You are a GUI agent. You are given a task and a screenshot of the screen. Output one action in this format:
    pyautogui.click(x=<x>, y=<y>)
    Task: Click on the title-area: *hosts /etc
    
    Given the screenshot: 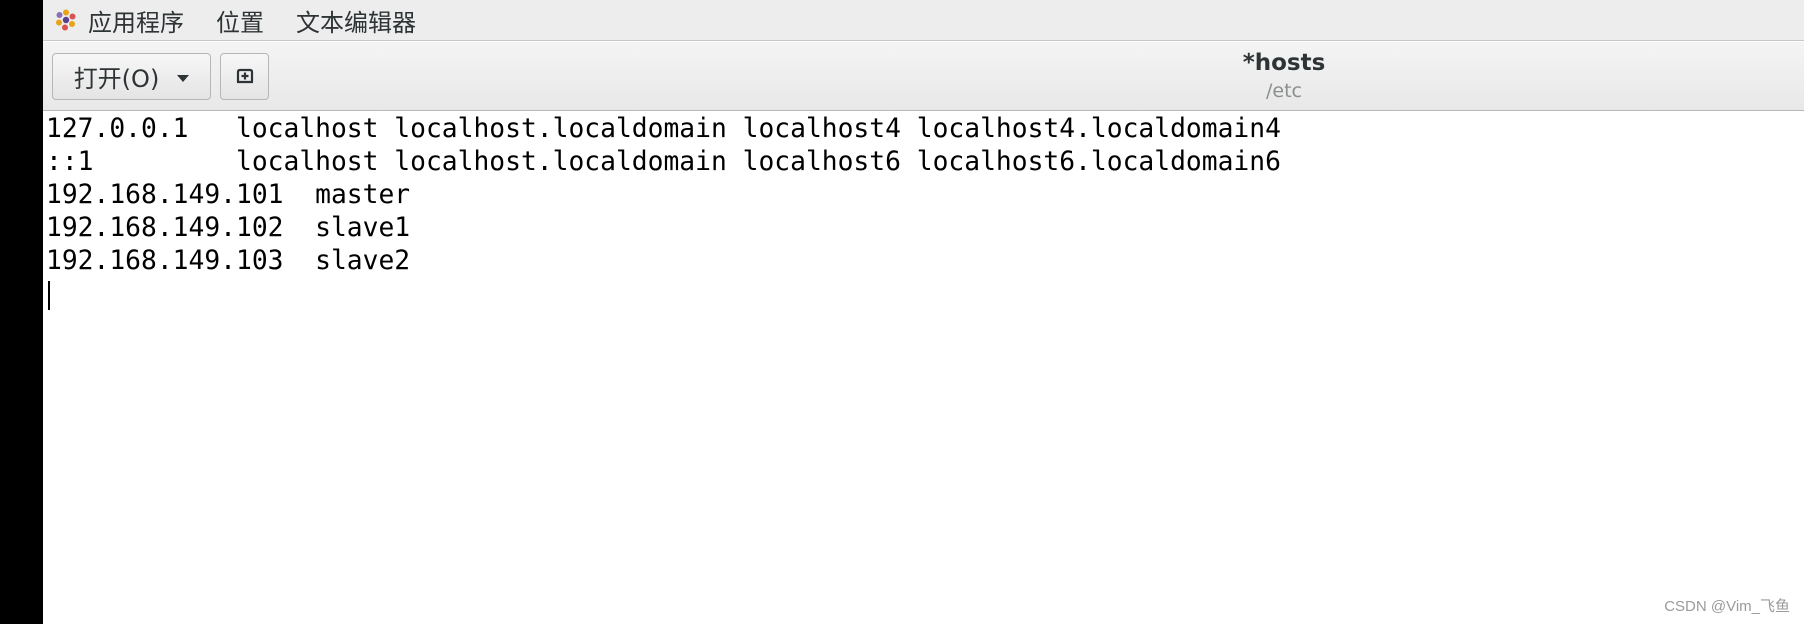 What is the action you would take?
    pyautogui.click(x=1284, y=76)
    